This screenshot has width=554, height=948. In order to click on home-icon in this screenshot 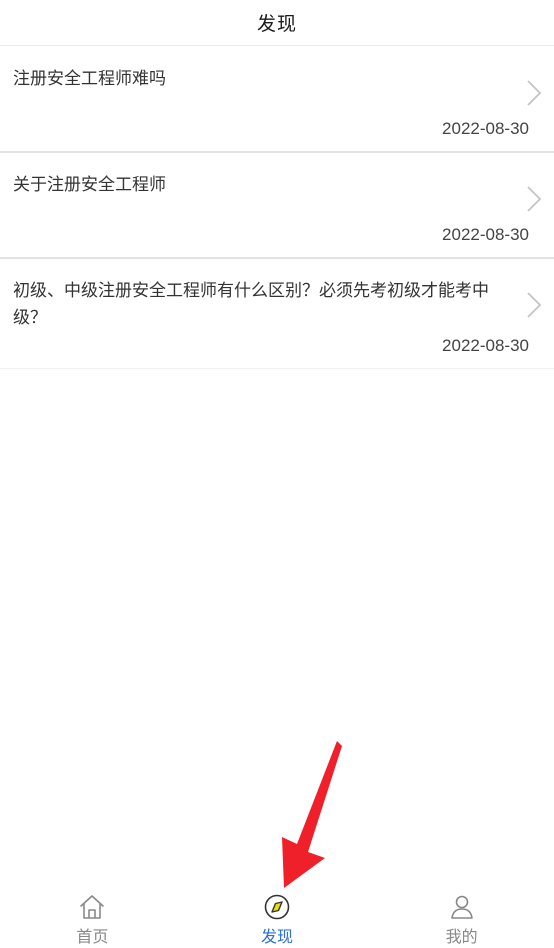, I will do `click(92, 907)`.